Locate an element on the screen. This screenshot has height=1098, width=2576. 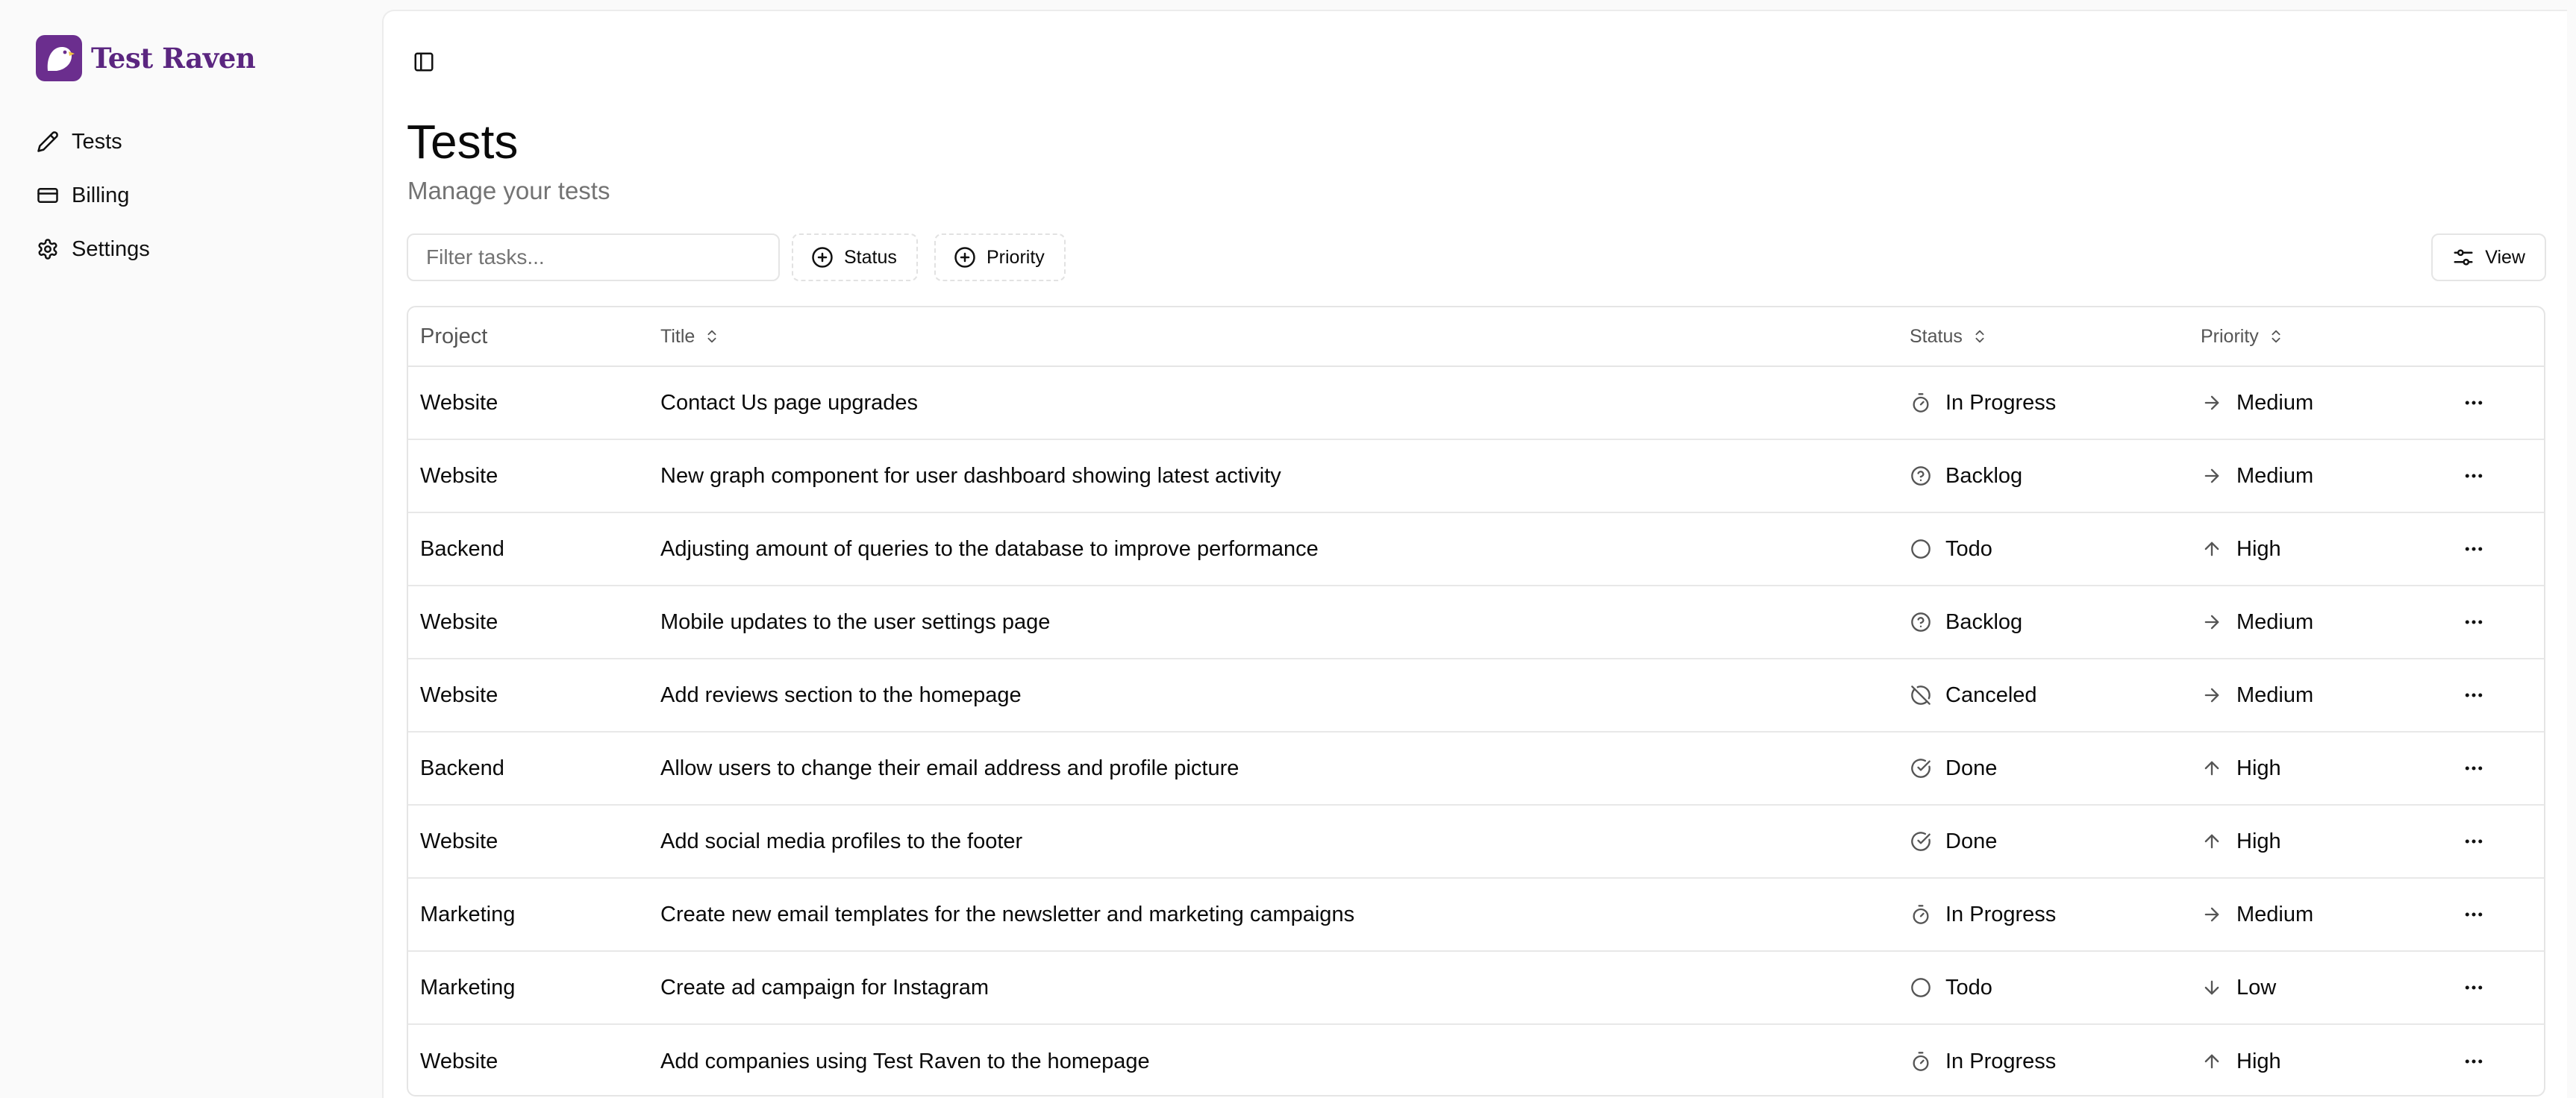
column-header-project: Project is located at coordinates (454, 336).